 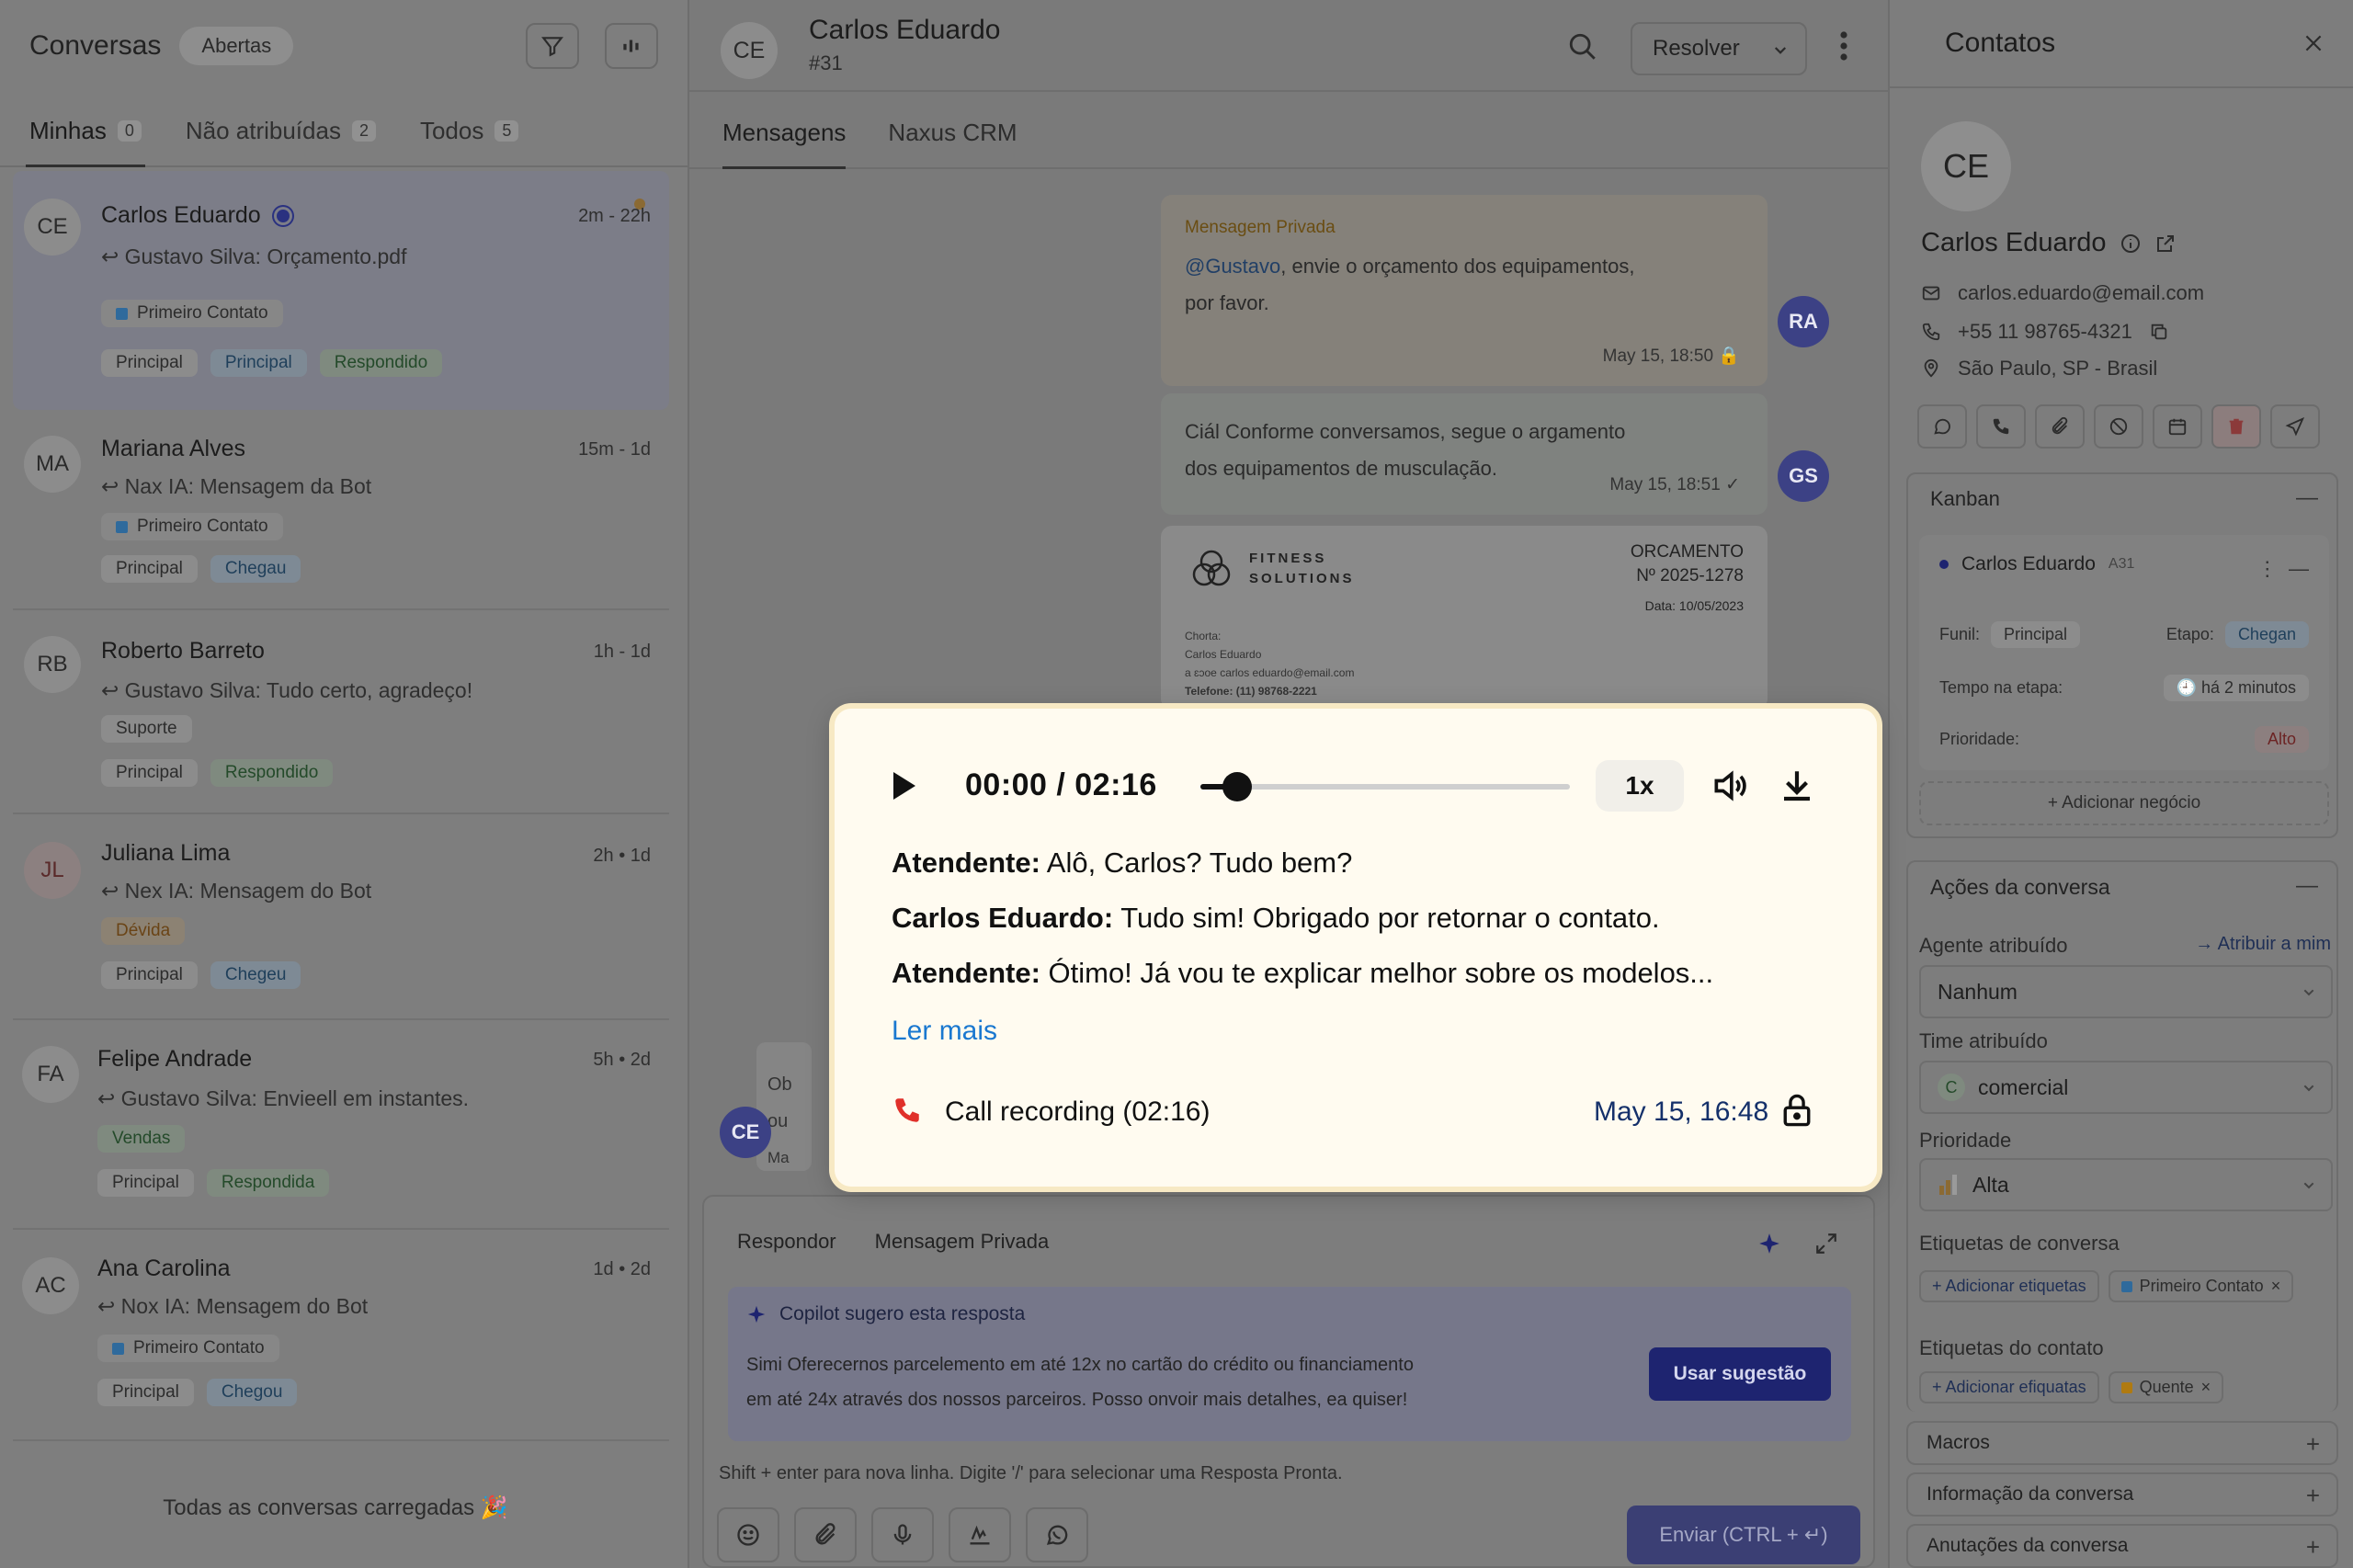 What do you see at coordinates (2009, 1387) in the screenshot?
I see `add-contact-label-button: + Adicionar efiquatas` at bounding box center [2009, 1387].